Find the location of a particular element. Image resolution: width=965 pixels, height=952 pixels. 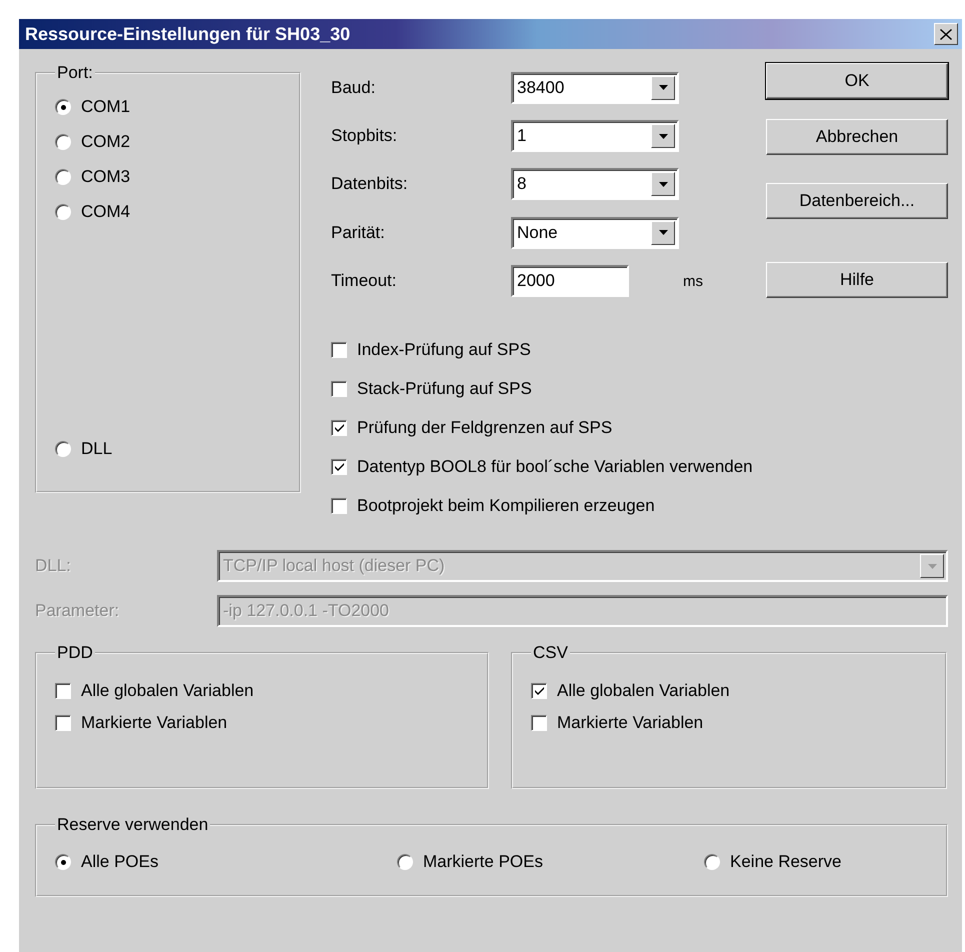

radio-label: COM4 is located at coordinates (105, 212).